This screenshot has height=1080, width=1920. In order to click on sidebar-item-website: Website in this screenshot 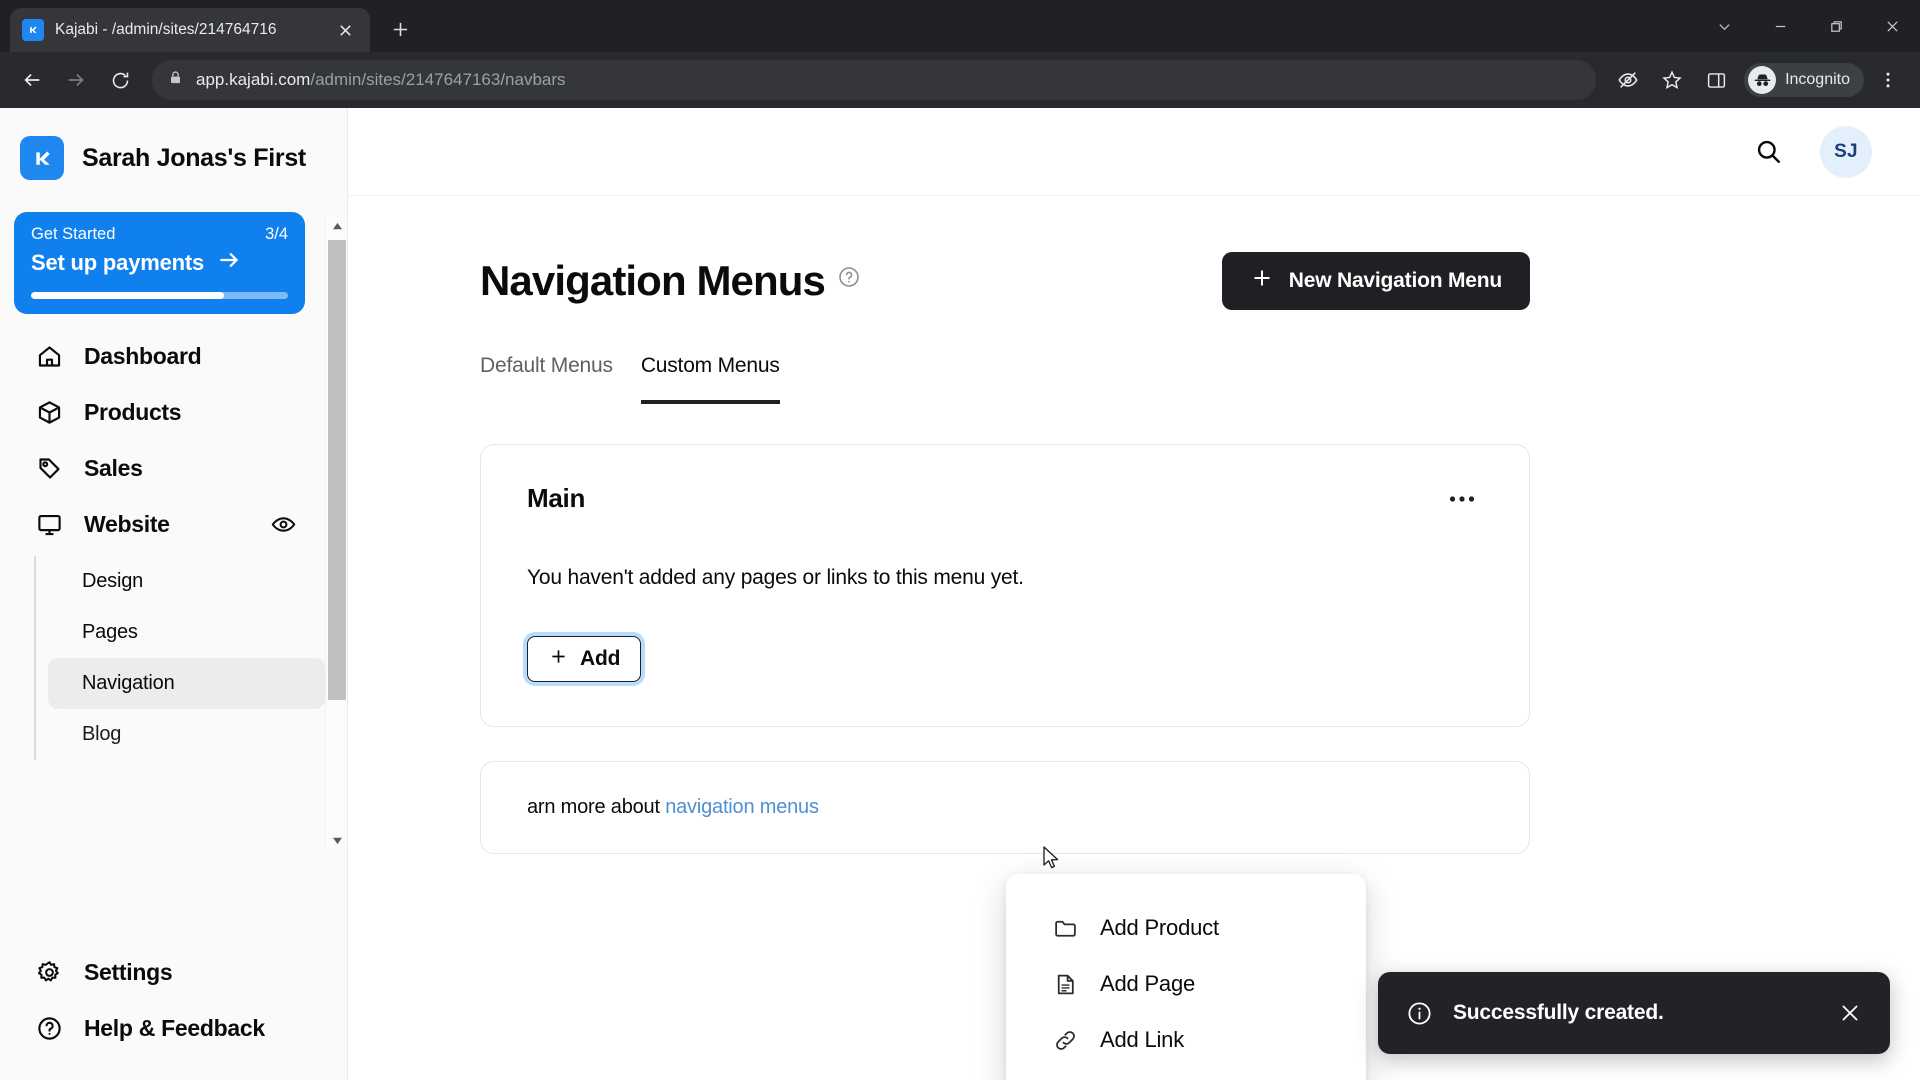, I will do `click(162, 524)`.